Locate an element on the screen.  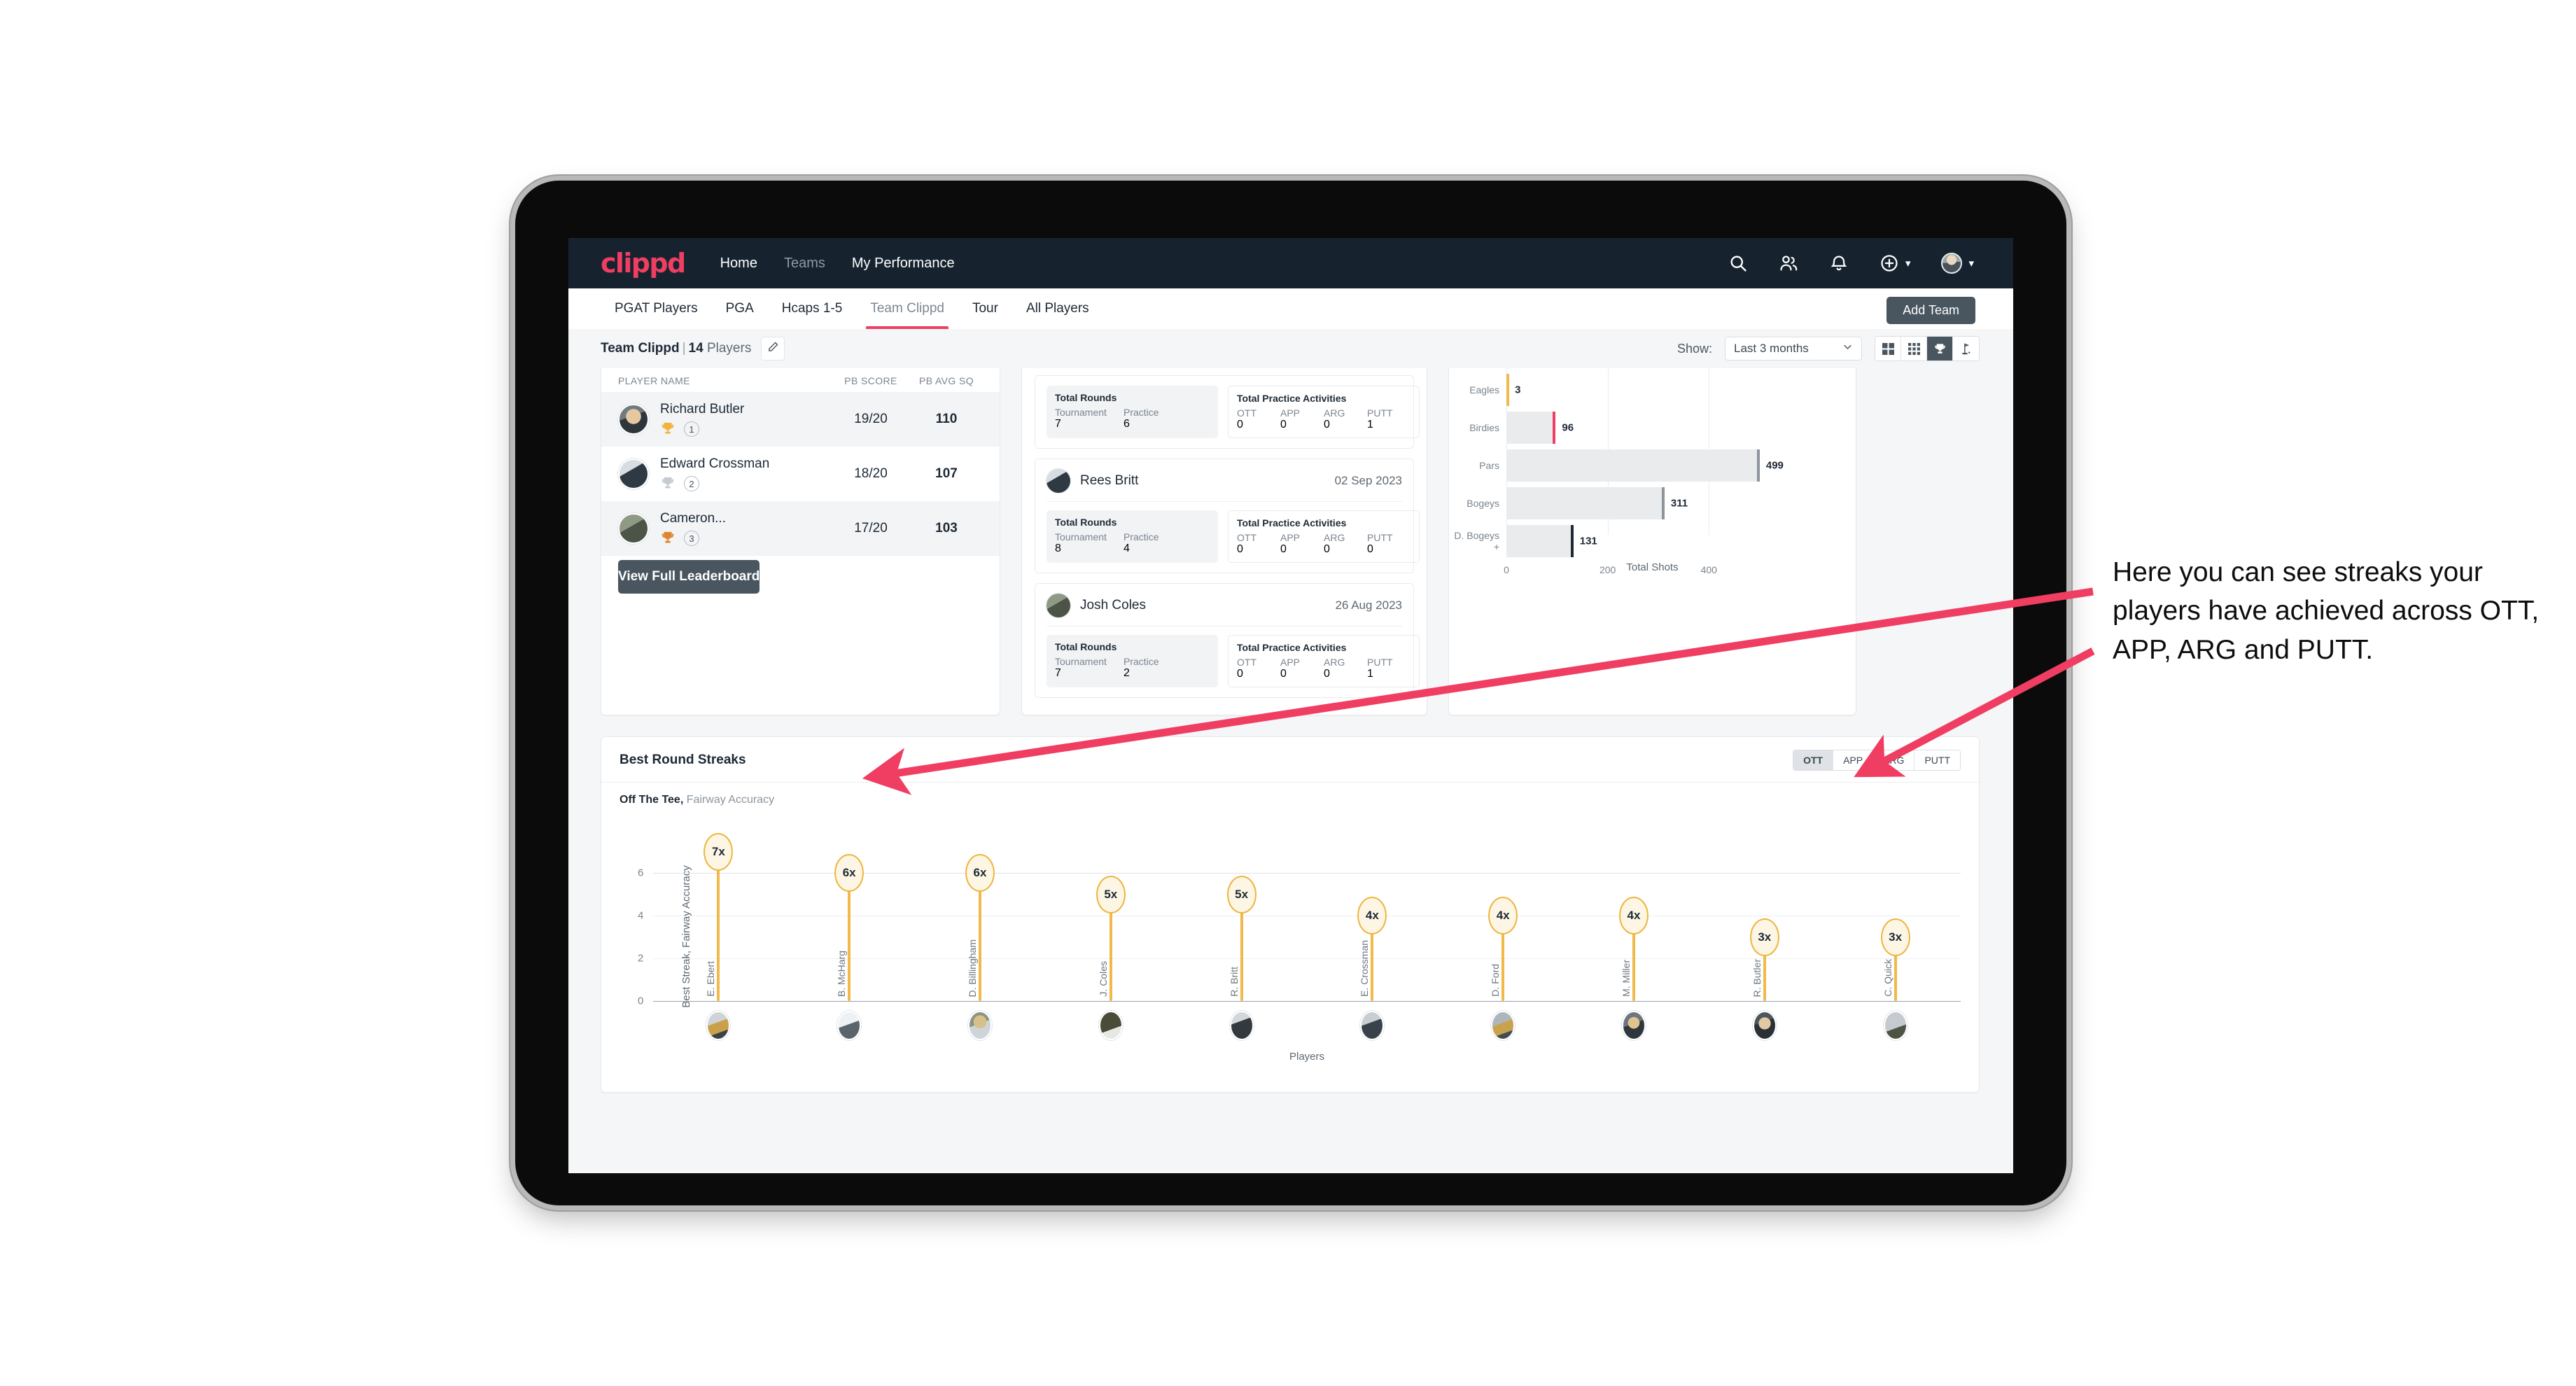
trophy-icon is located at coordinates (668, 429).